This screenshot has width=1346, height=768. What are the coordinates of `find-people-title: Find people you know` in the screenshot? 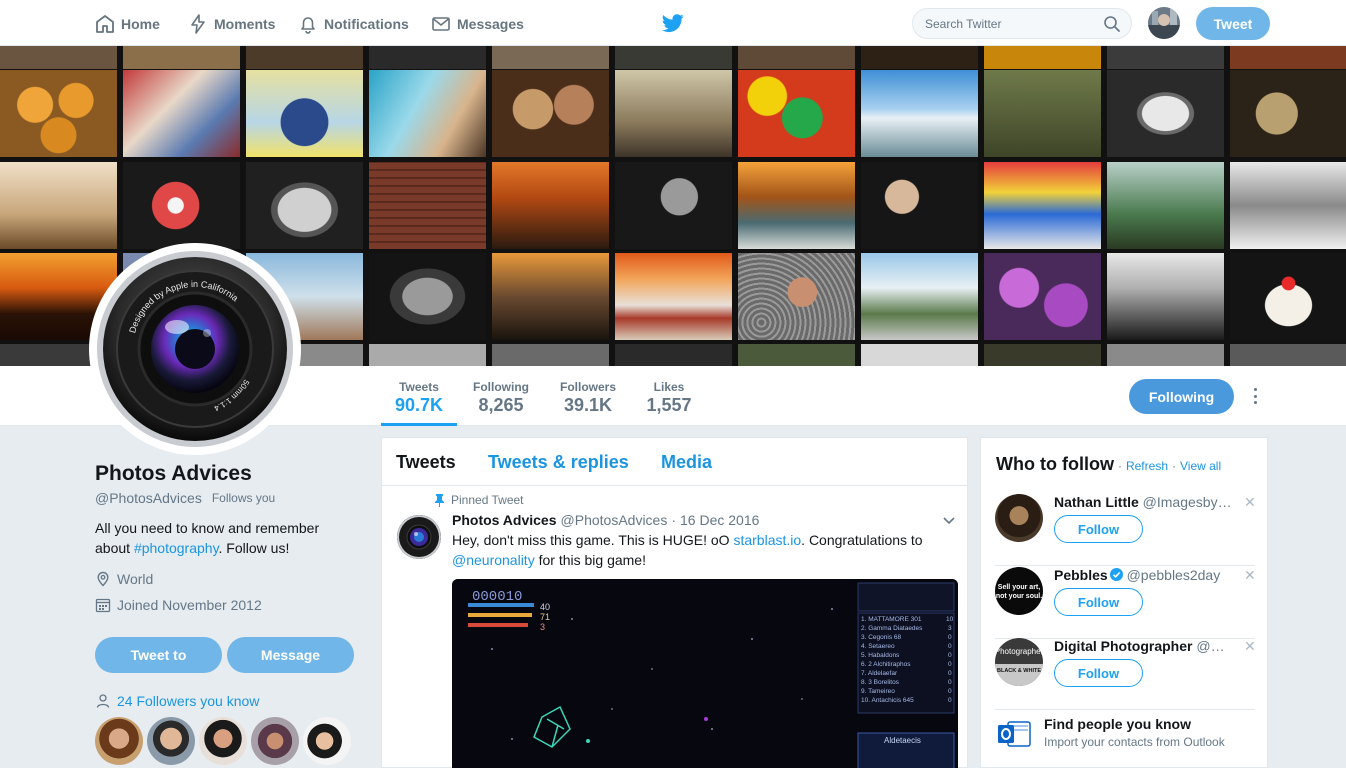 It's located at (1134, 724).